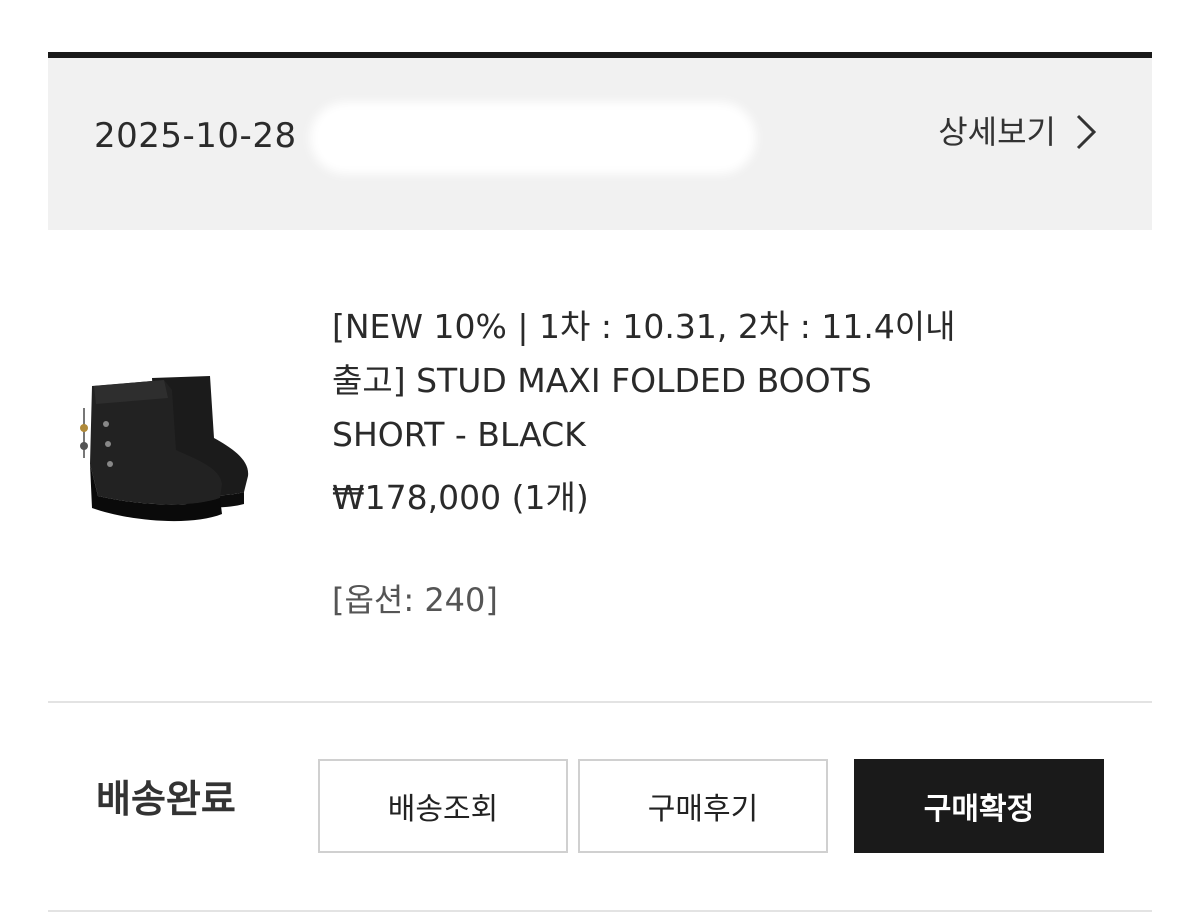  Describe the element at coordinates (162, 448) in the screenshot. I see `product-thumbnail` at that location.